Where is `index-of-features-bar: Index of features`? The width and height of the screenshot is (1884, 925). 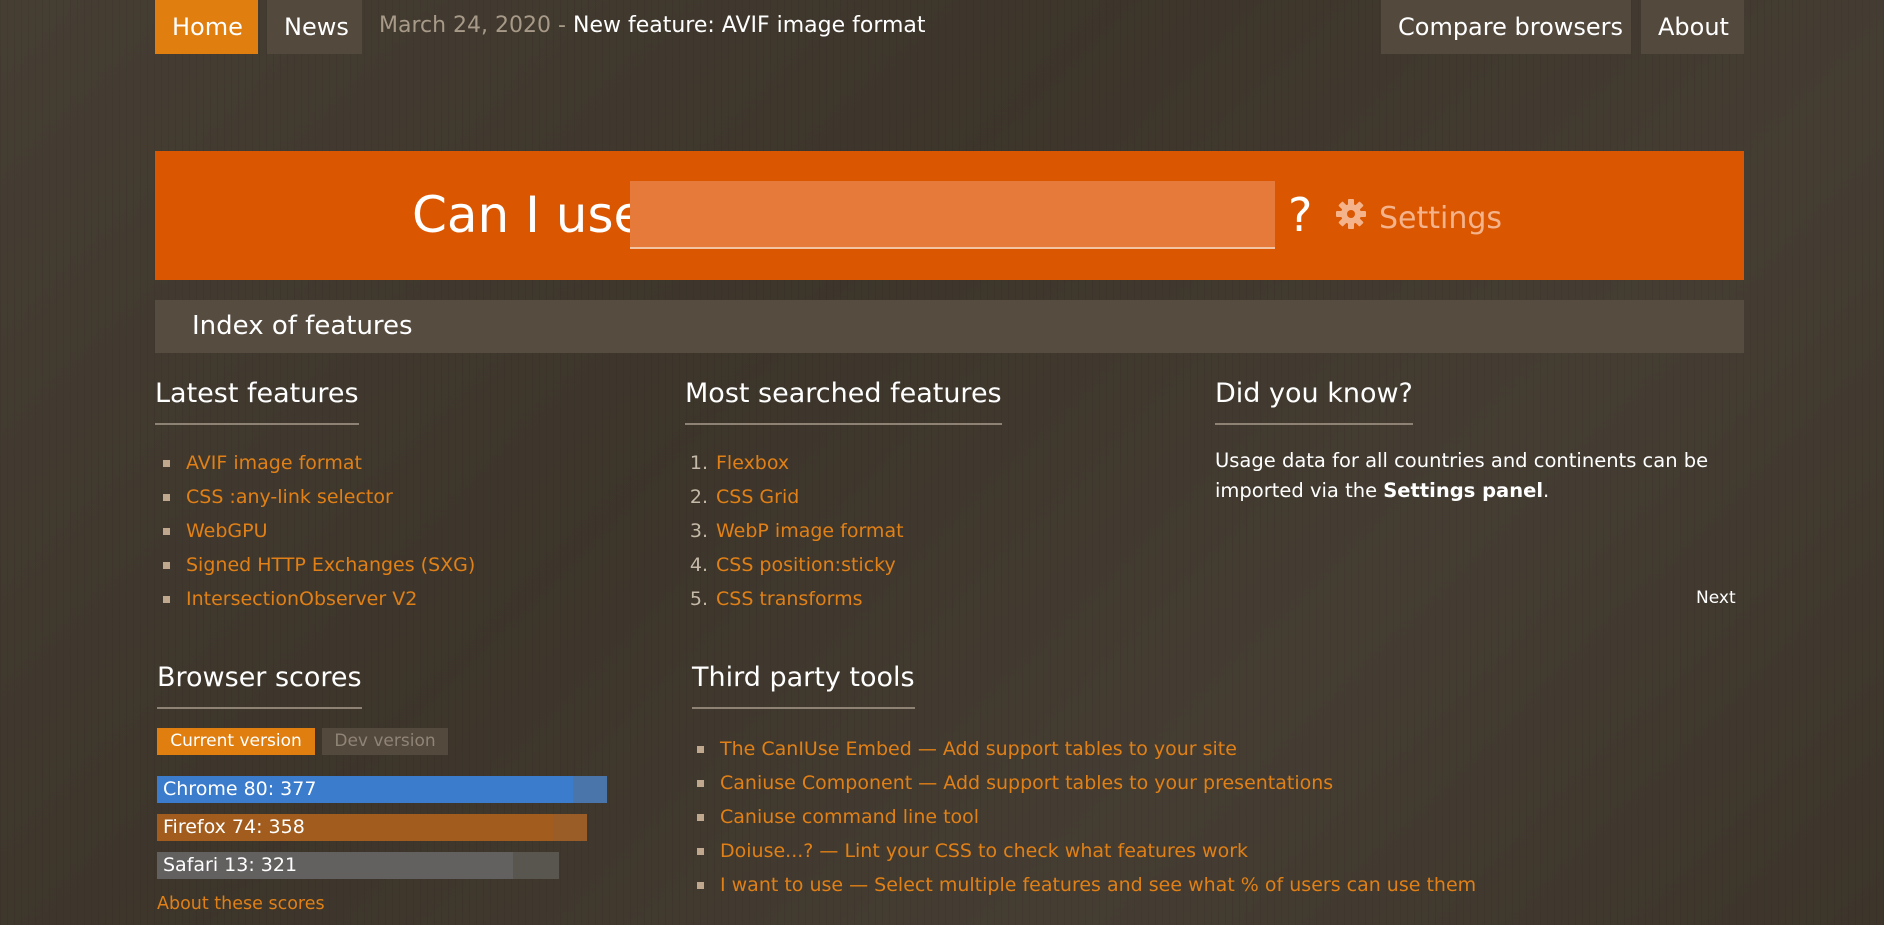 index-of-features-bar: Index of features is located at coordinates (949, 326).